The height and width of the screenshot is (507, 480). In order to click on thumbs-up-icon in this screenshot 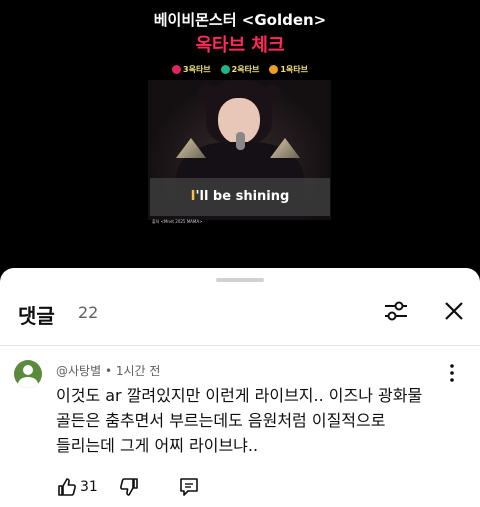, I will do `click(67, 487)`.